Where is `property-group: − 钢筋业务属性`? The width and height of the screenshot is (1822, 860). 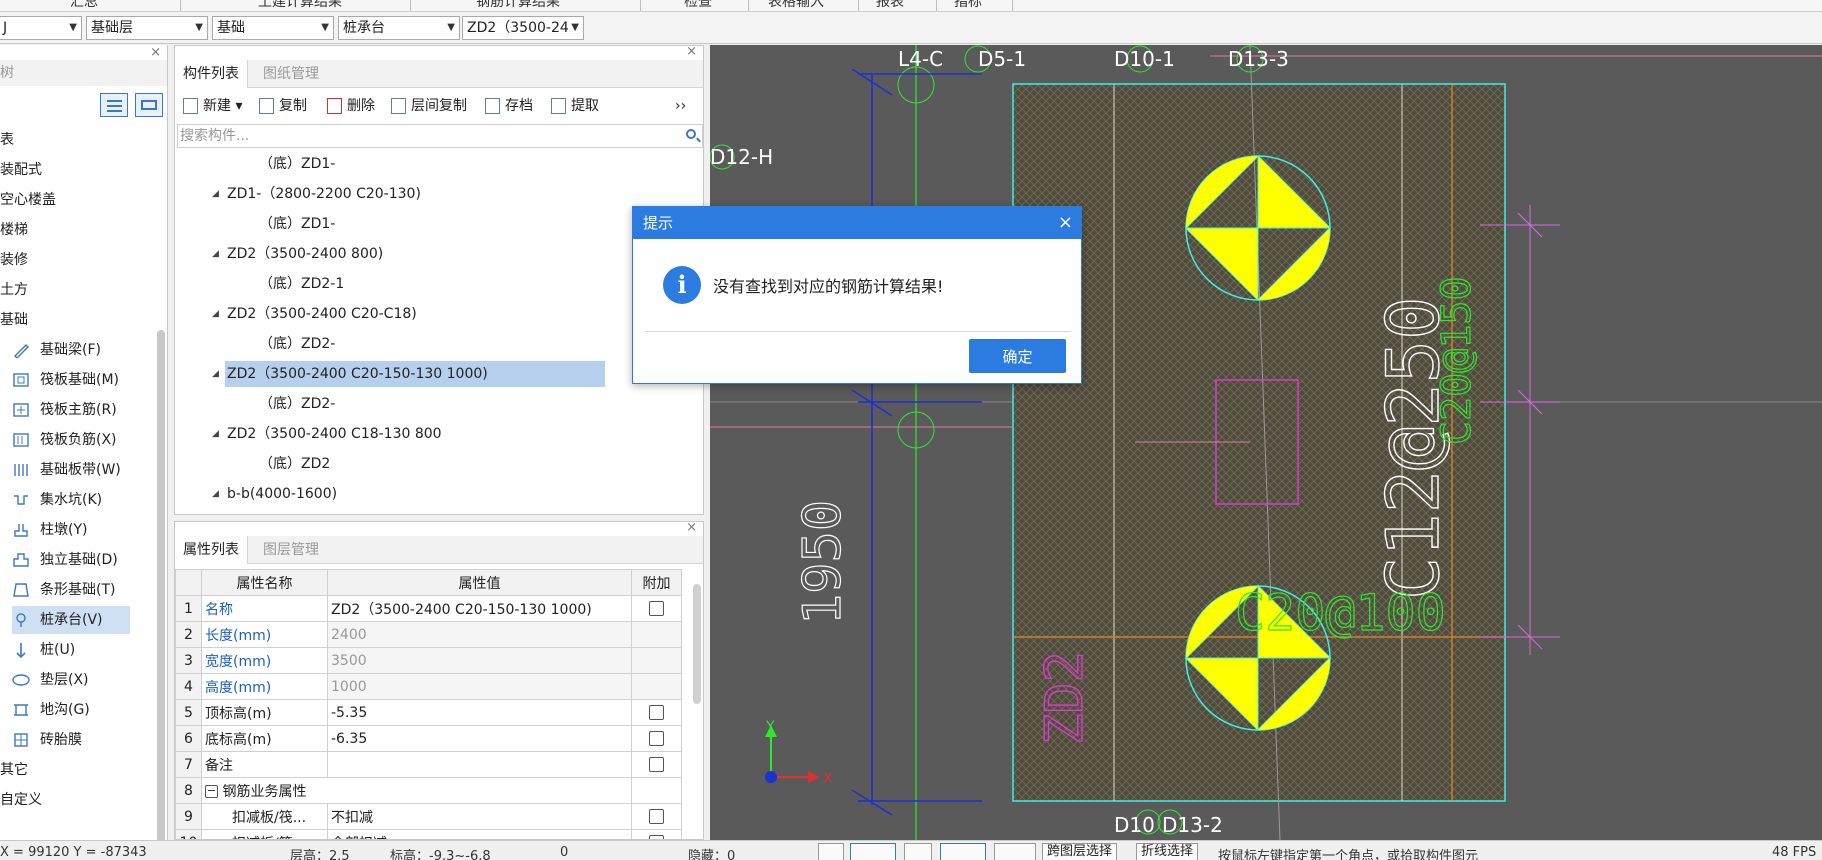
property-group: − 钢筋业务属性 is located at coordinates (416, 790).